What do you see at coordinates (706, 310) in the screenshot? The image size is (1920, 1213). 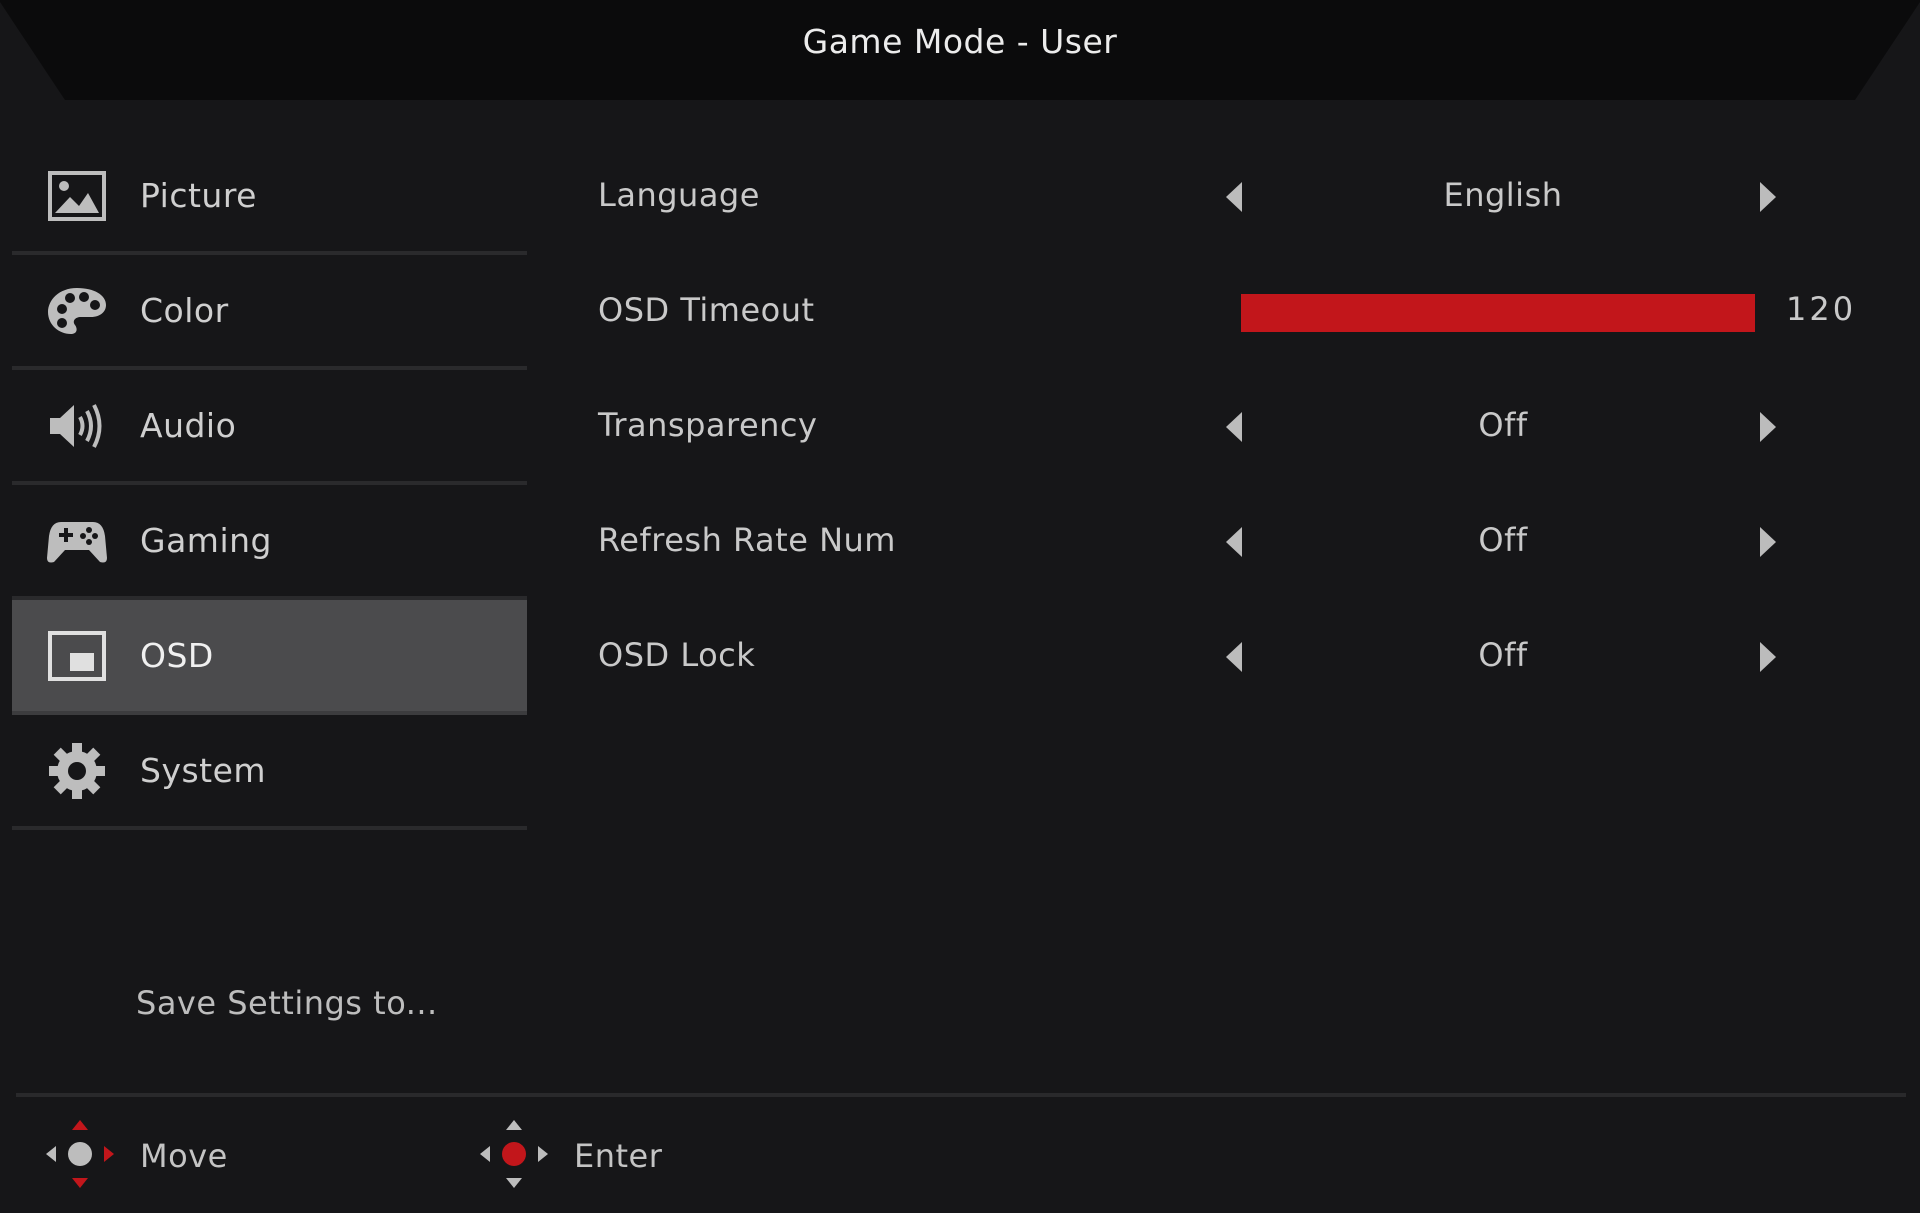 I see `setting-label: OSD Timeout` at bounding box center [706, 310].